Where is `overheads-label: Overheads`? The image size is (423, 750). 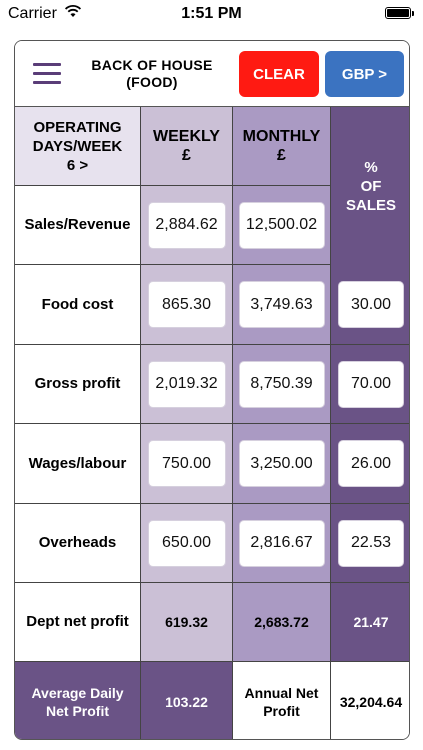
overheads-label: Overheads is located at coordinates (77, 542).